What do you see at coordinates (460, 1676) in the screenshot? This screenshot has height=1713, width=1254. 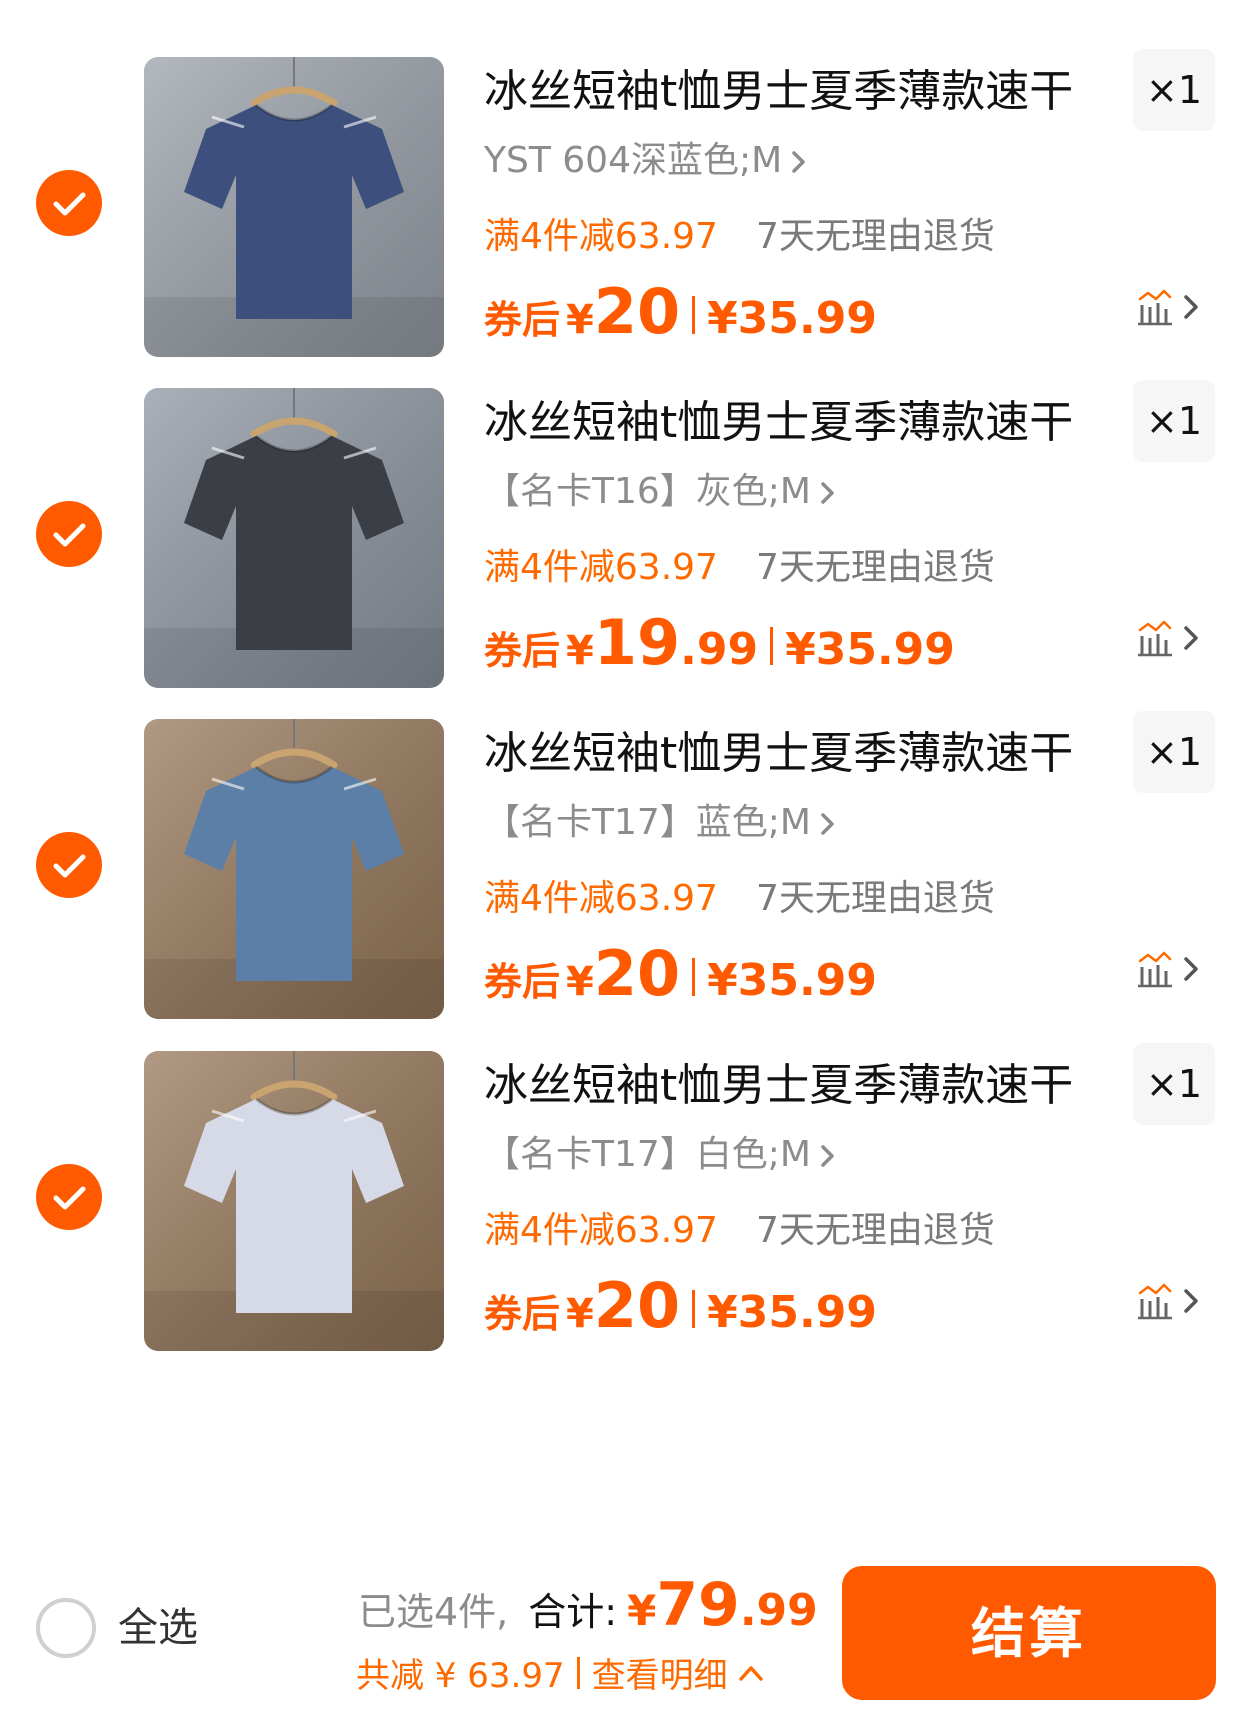 I see `total-discount: 共减 ¥ 63.97` at bounding box center [460, 1676].